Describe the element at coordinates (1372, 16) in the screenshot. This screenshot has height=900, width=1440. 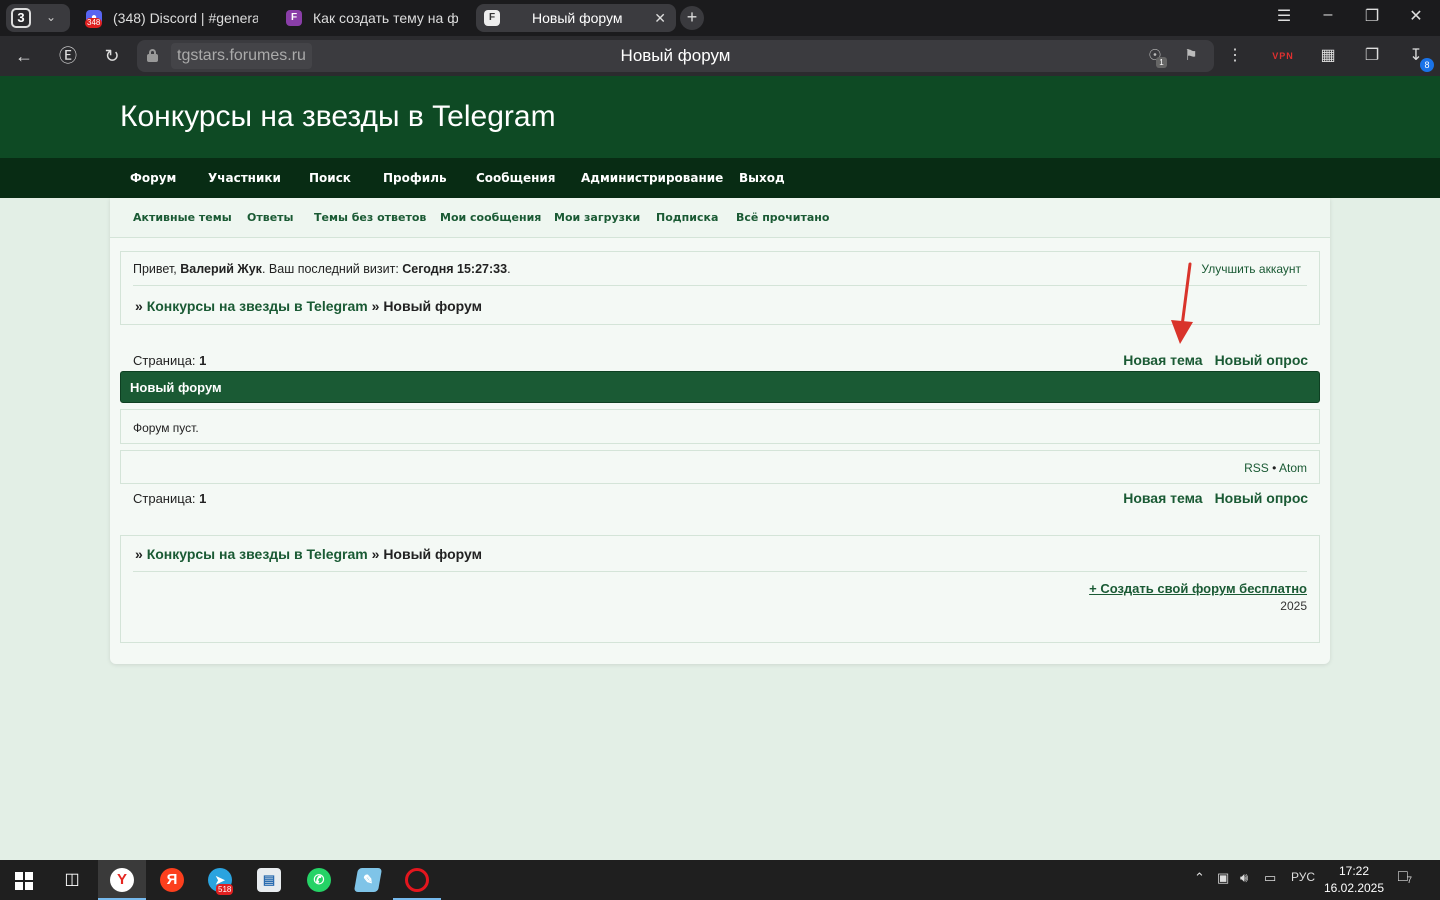
I see `restore-icon: ❐` at that location.